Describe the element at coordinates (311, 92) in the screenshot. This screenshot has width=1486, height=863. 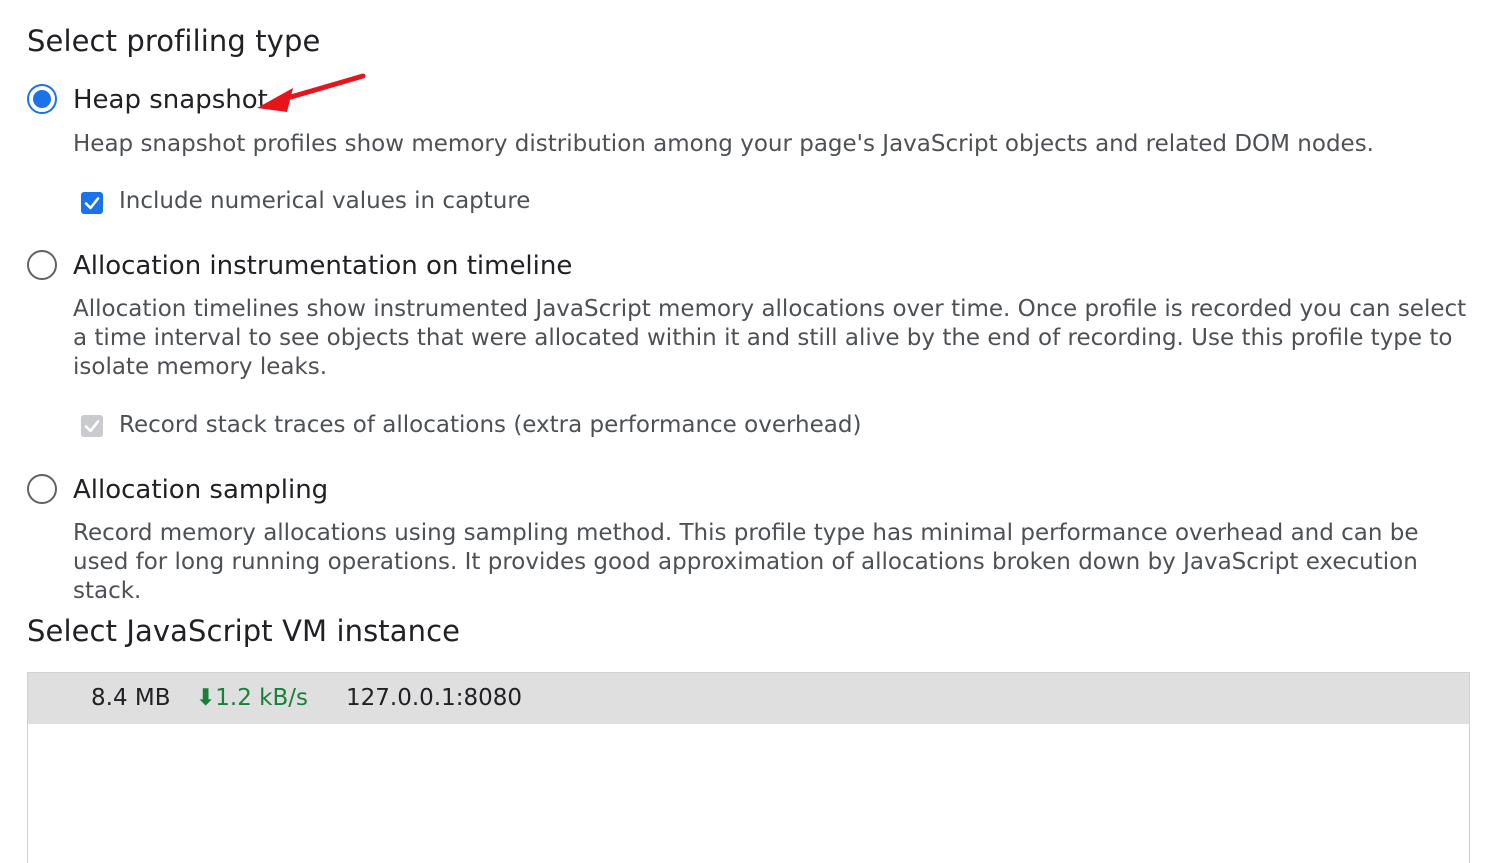
I see `red-arrow-icon` at that location.